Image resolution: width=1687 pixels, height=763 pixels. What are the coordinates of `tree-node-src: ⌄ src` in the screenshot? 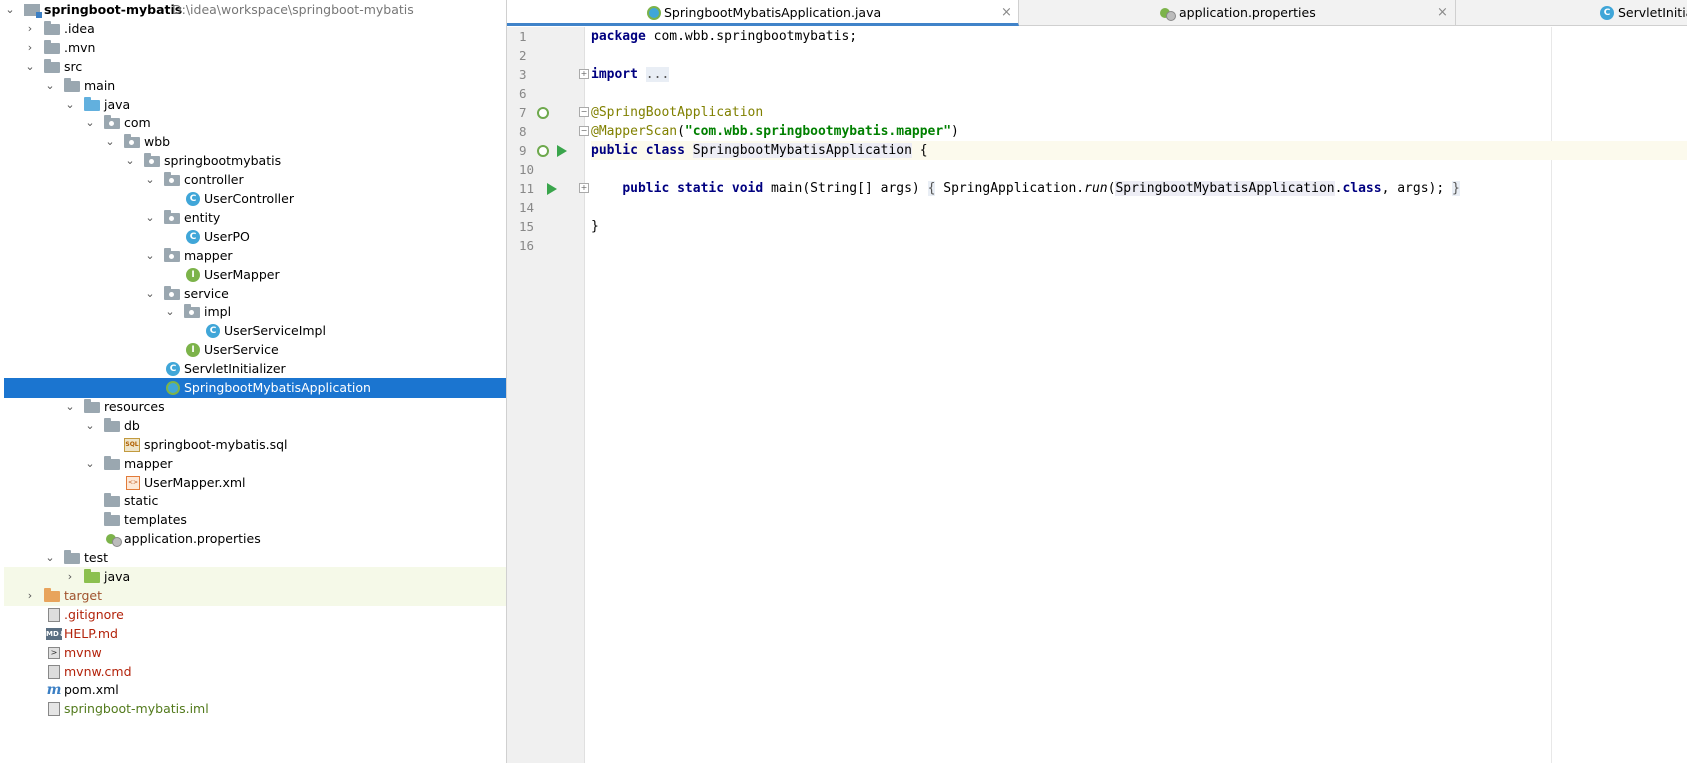 It's located at (253, 67).